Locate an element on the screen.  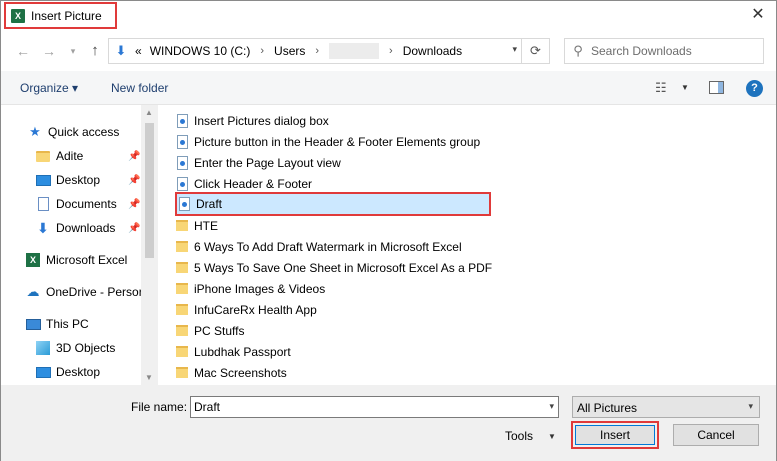
window-title: Insert Picture is located at coordinates (66, 15).